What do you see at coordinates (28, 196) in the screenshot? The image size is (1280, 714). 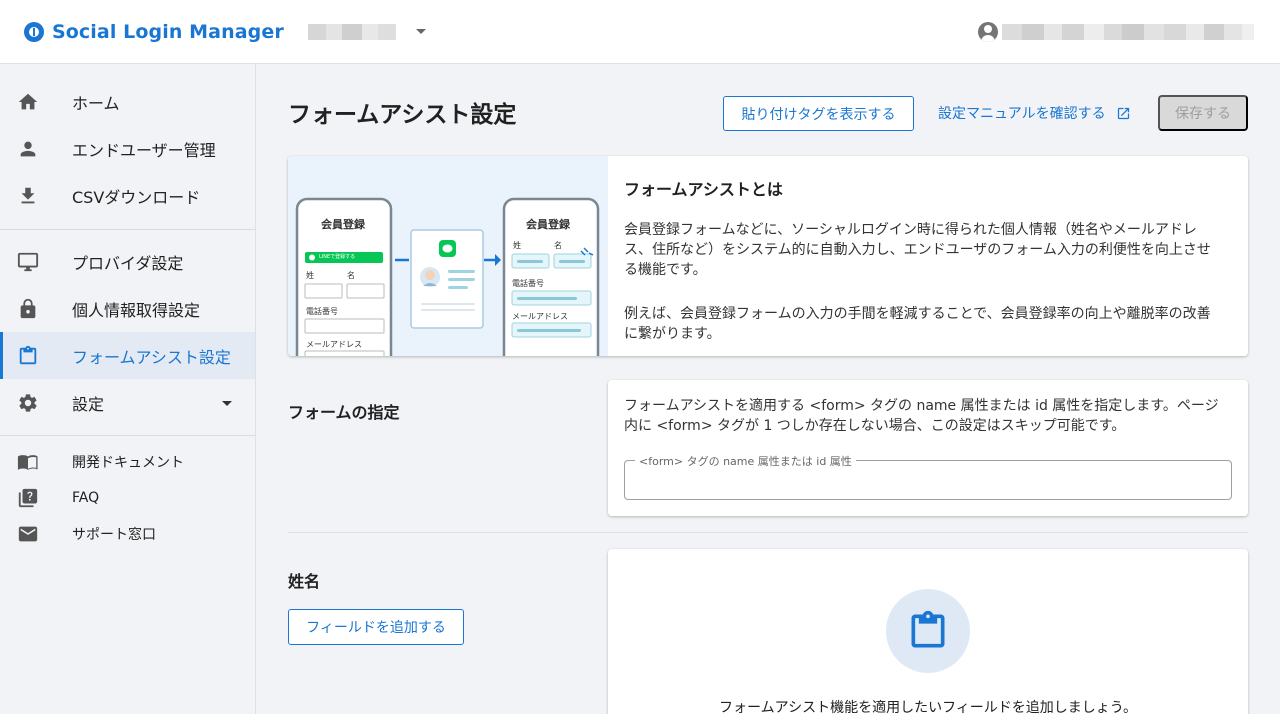 I see `download-icon` at bounding box center [28, 196].